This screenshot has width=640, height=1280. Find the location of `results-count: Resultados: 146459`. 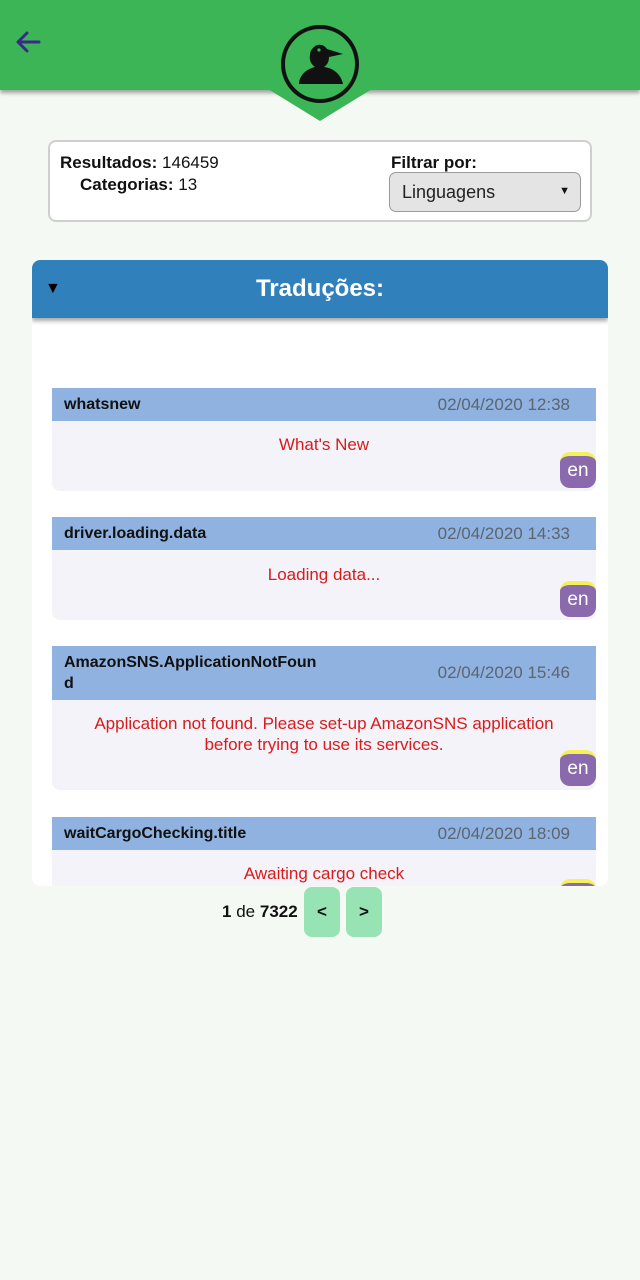

results-count: Resultados: 146459 is located at coordinates (139, 162).